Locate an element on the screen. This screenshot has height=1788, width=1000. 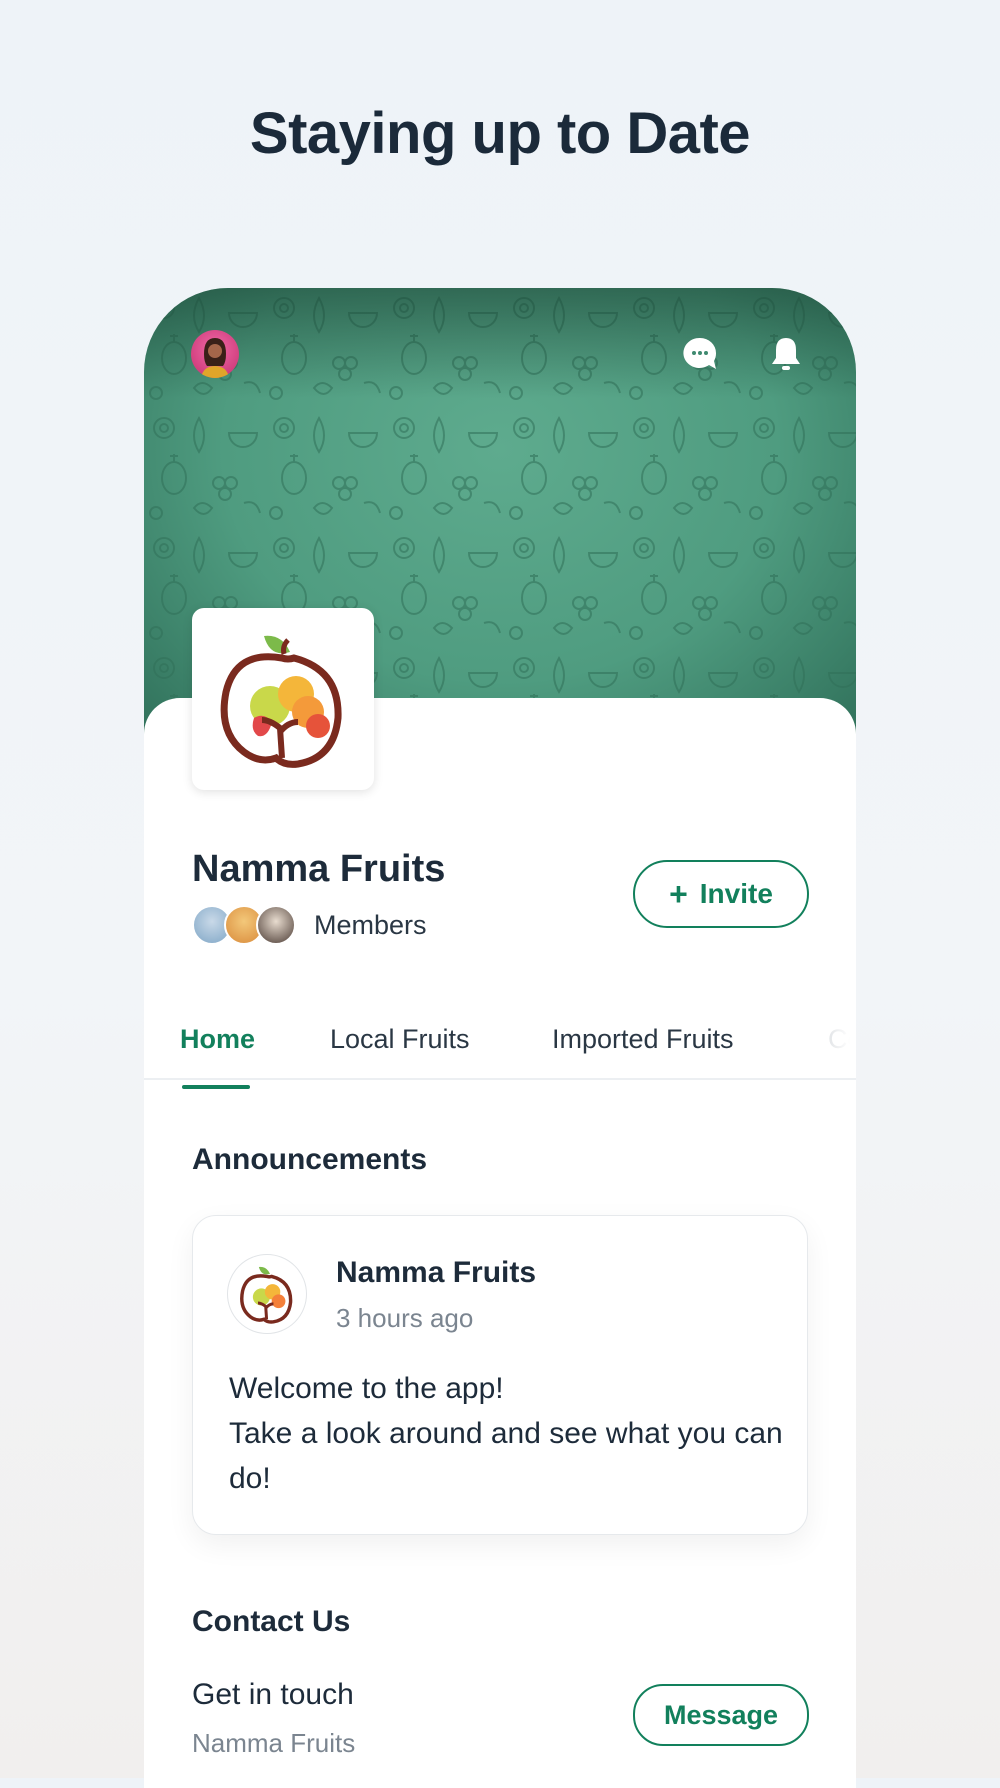
members-row: Members is located at coordinates (309, 925).